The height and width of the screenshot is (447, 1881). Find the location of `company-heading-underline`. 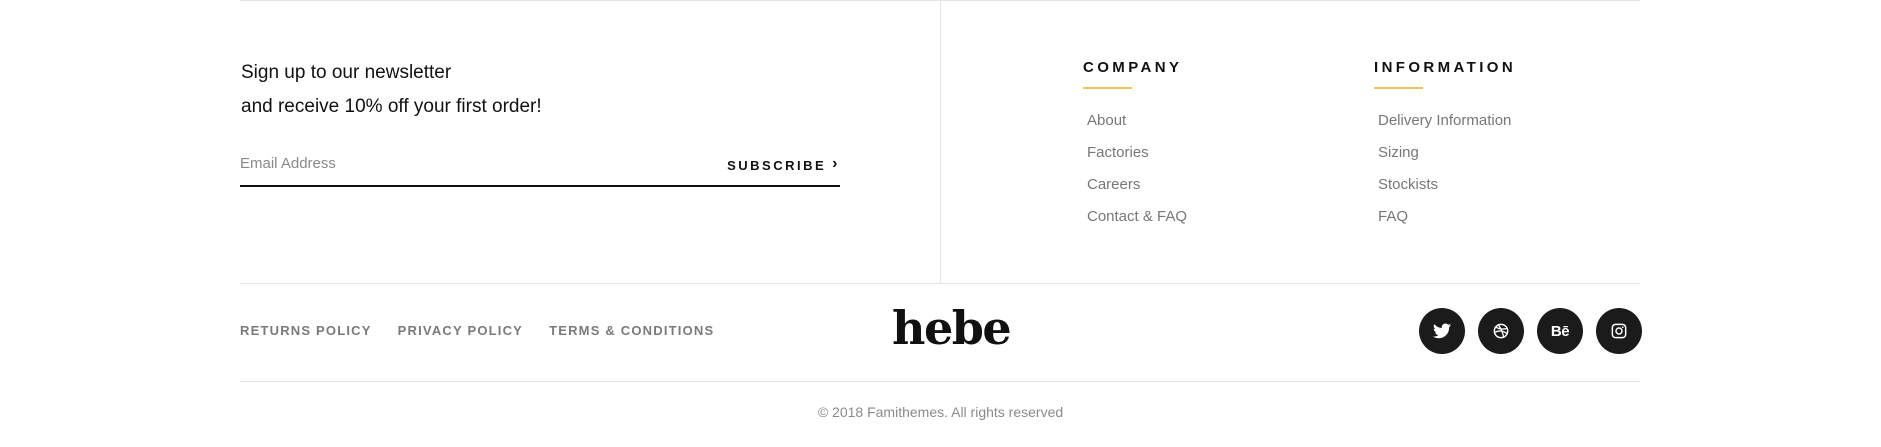

company-heading-underline is located at coordinates (1107, 88).